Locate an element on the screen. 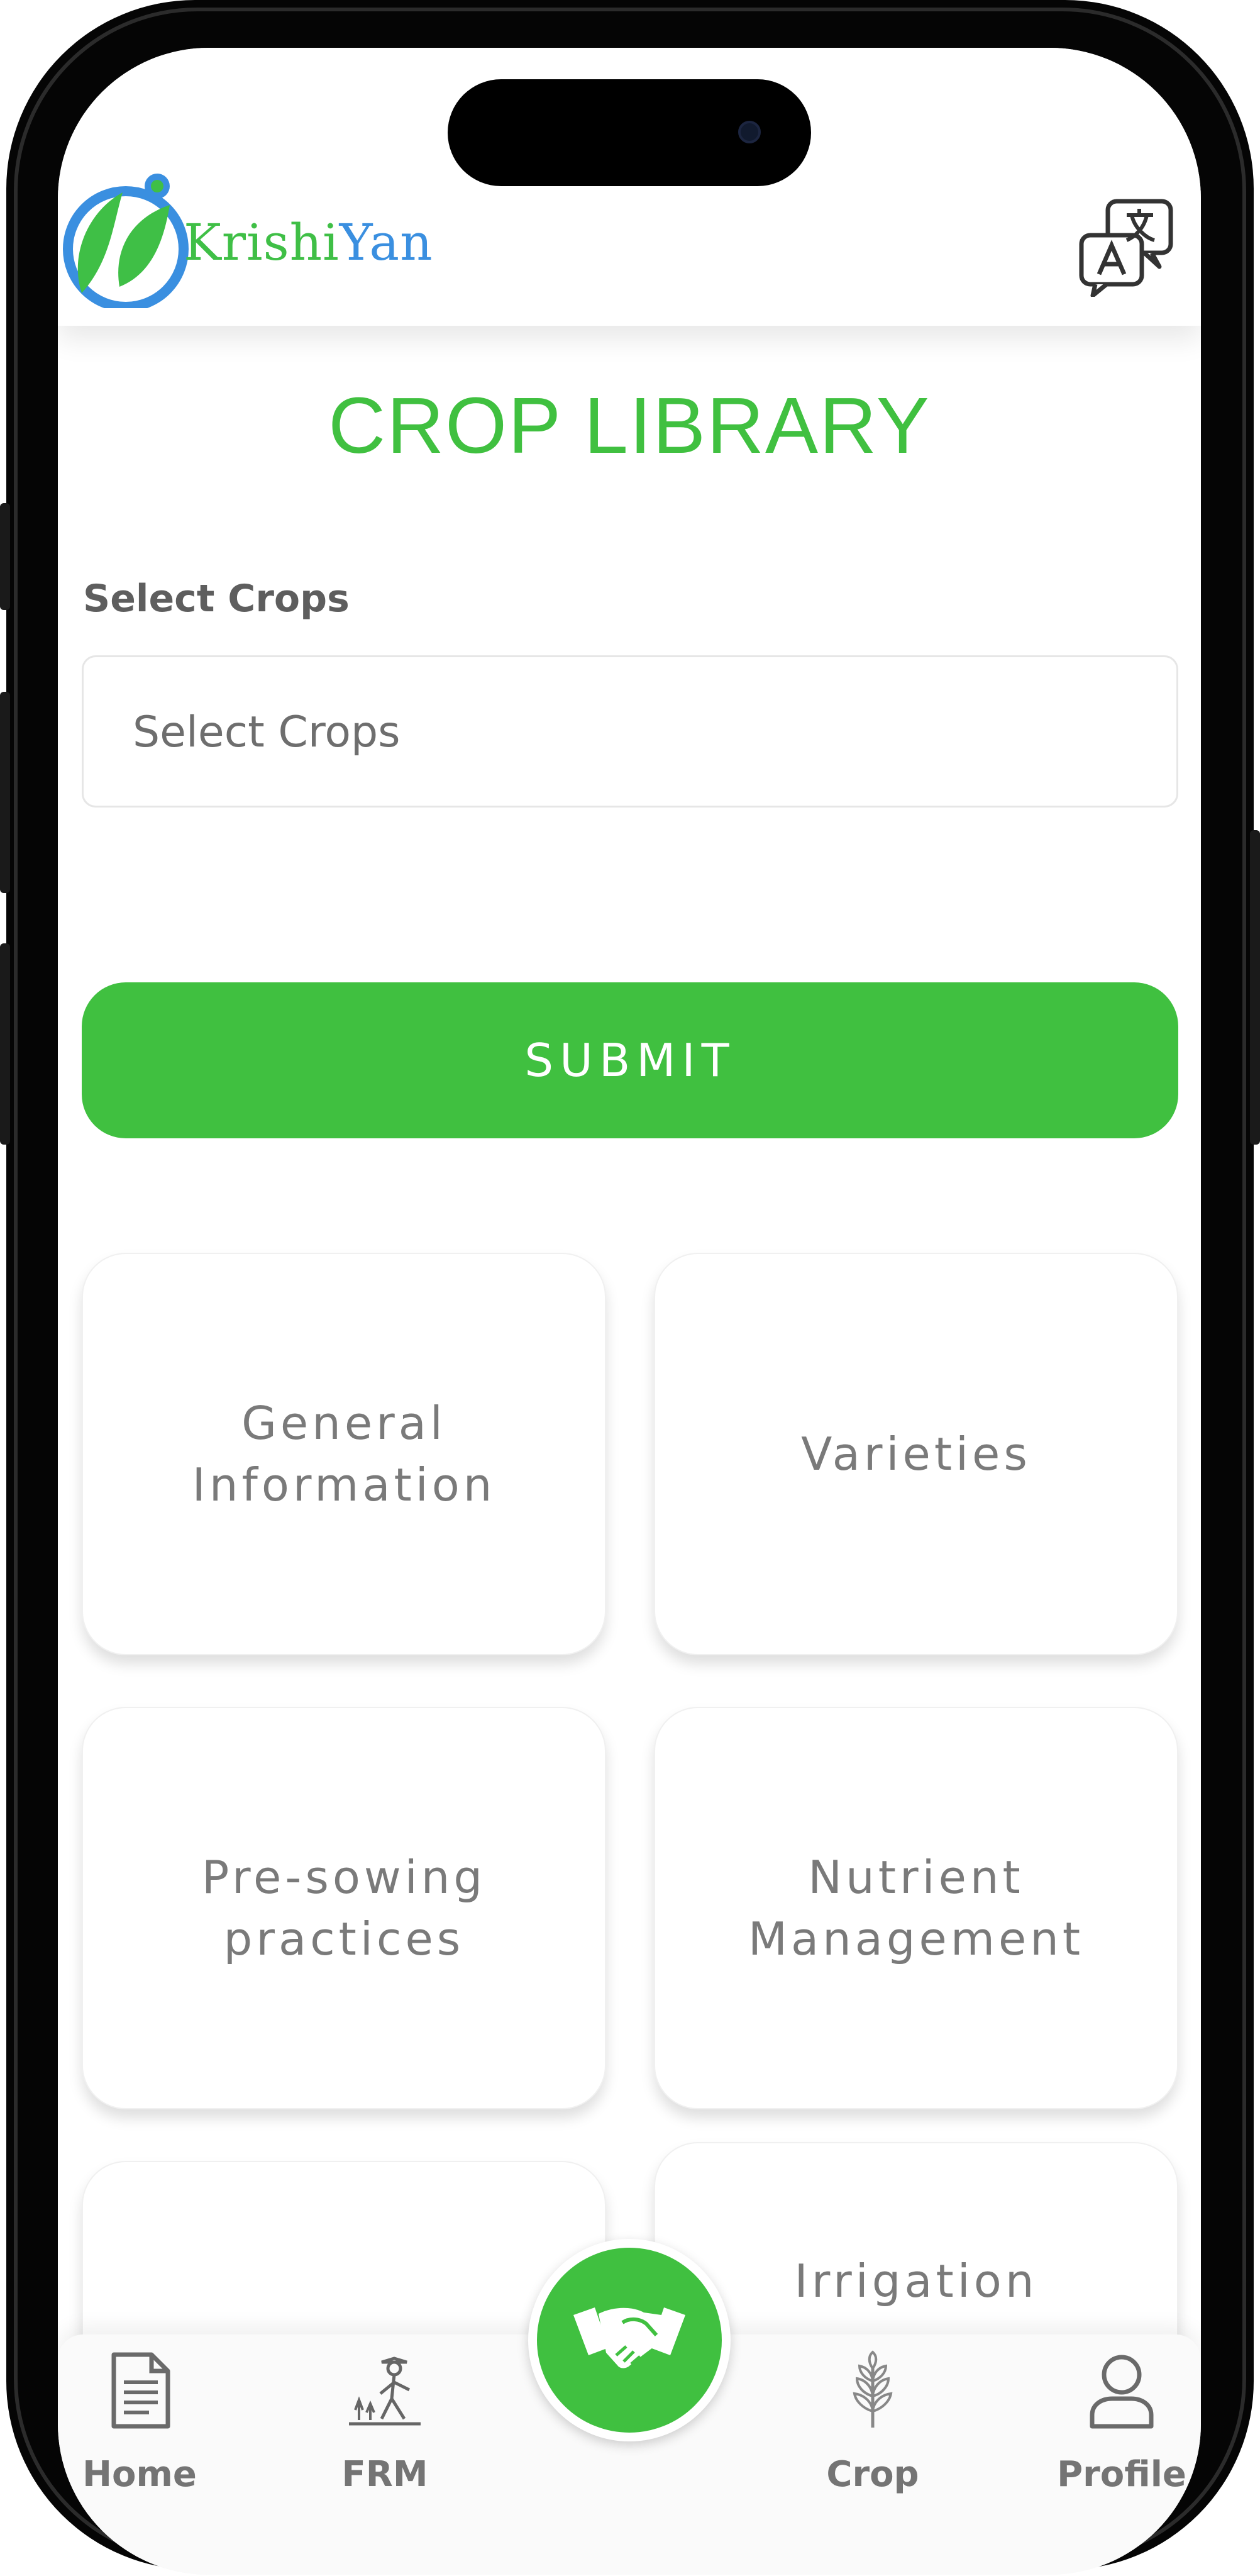 This screenshot has width=1260, height=2576. handshake-fab-button is located at coordinates (629, 2340).